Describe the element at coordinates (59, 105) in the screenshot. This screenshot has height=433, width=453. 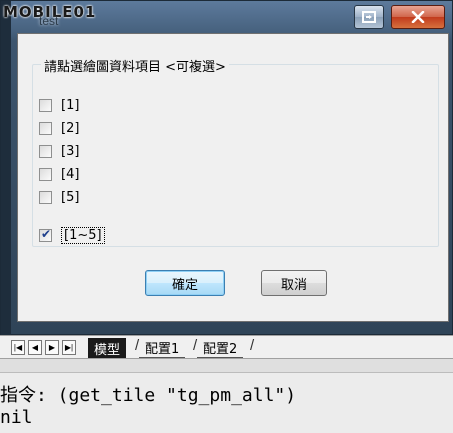
I see `checkbox-row-1: [1]` at that location.